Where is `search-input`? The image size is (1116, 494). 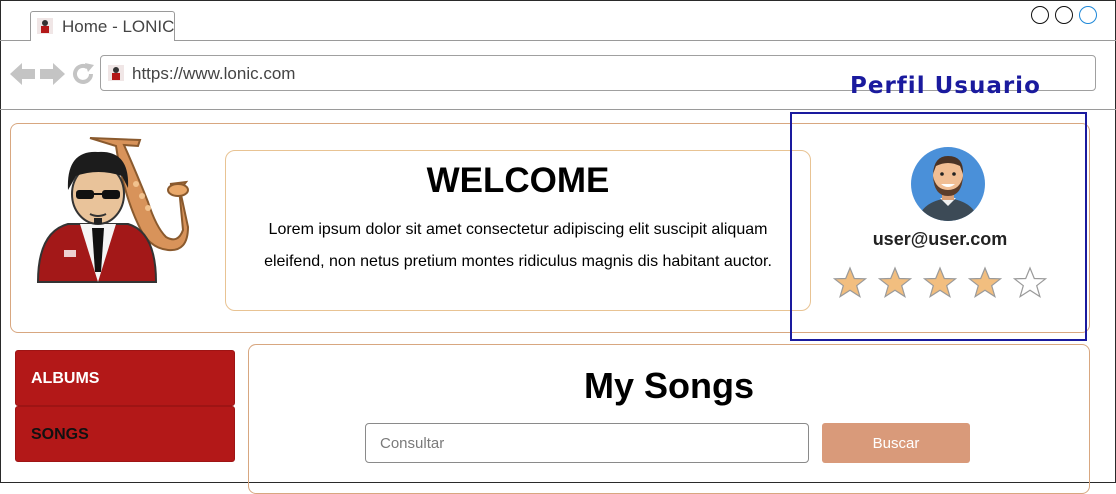
search-input is located at coordinates (587, 443).